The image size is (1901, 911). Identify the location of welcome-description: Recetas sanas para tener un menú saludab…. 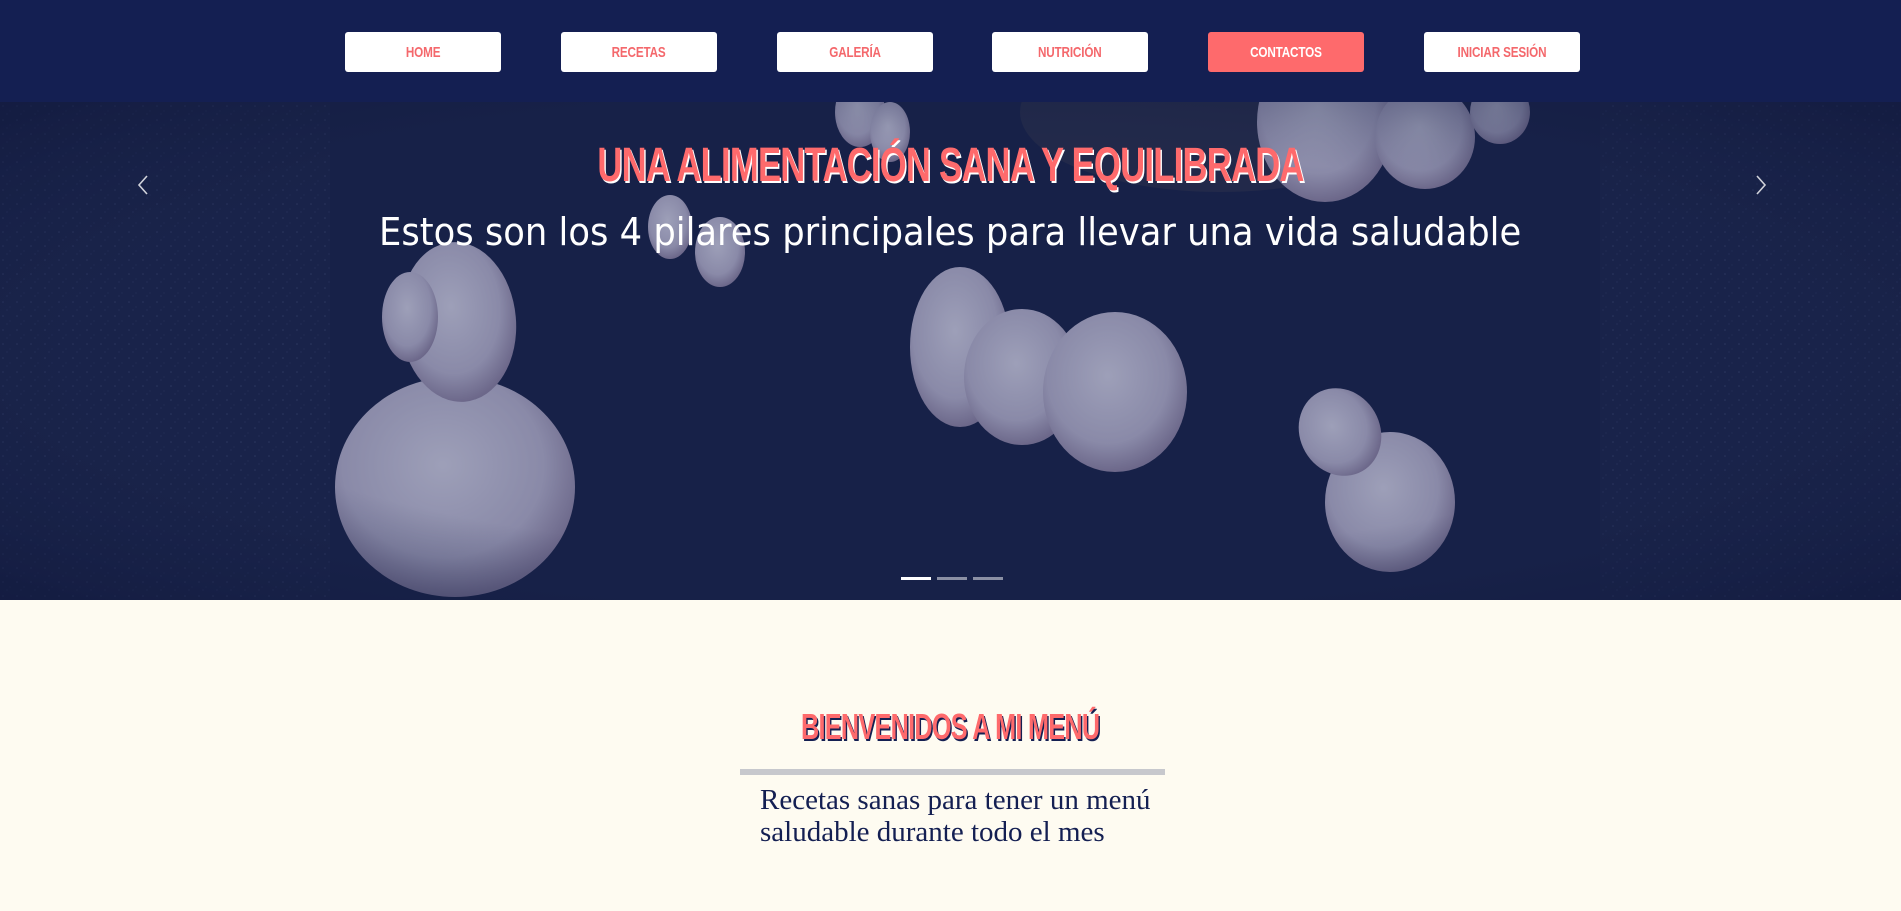
(970, 816).